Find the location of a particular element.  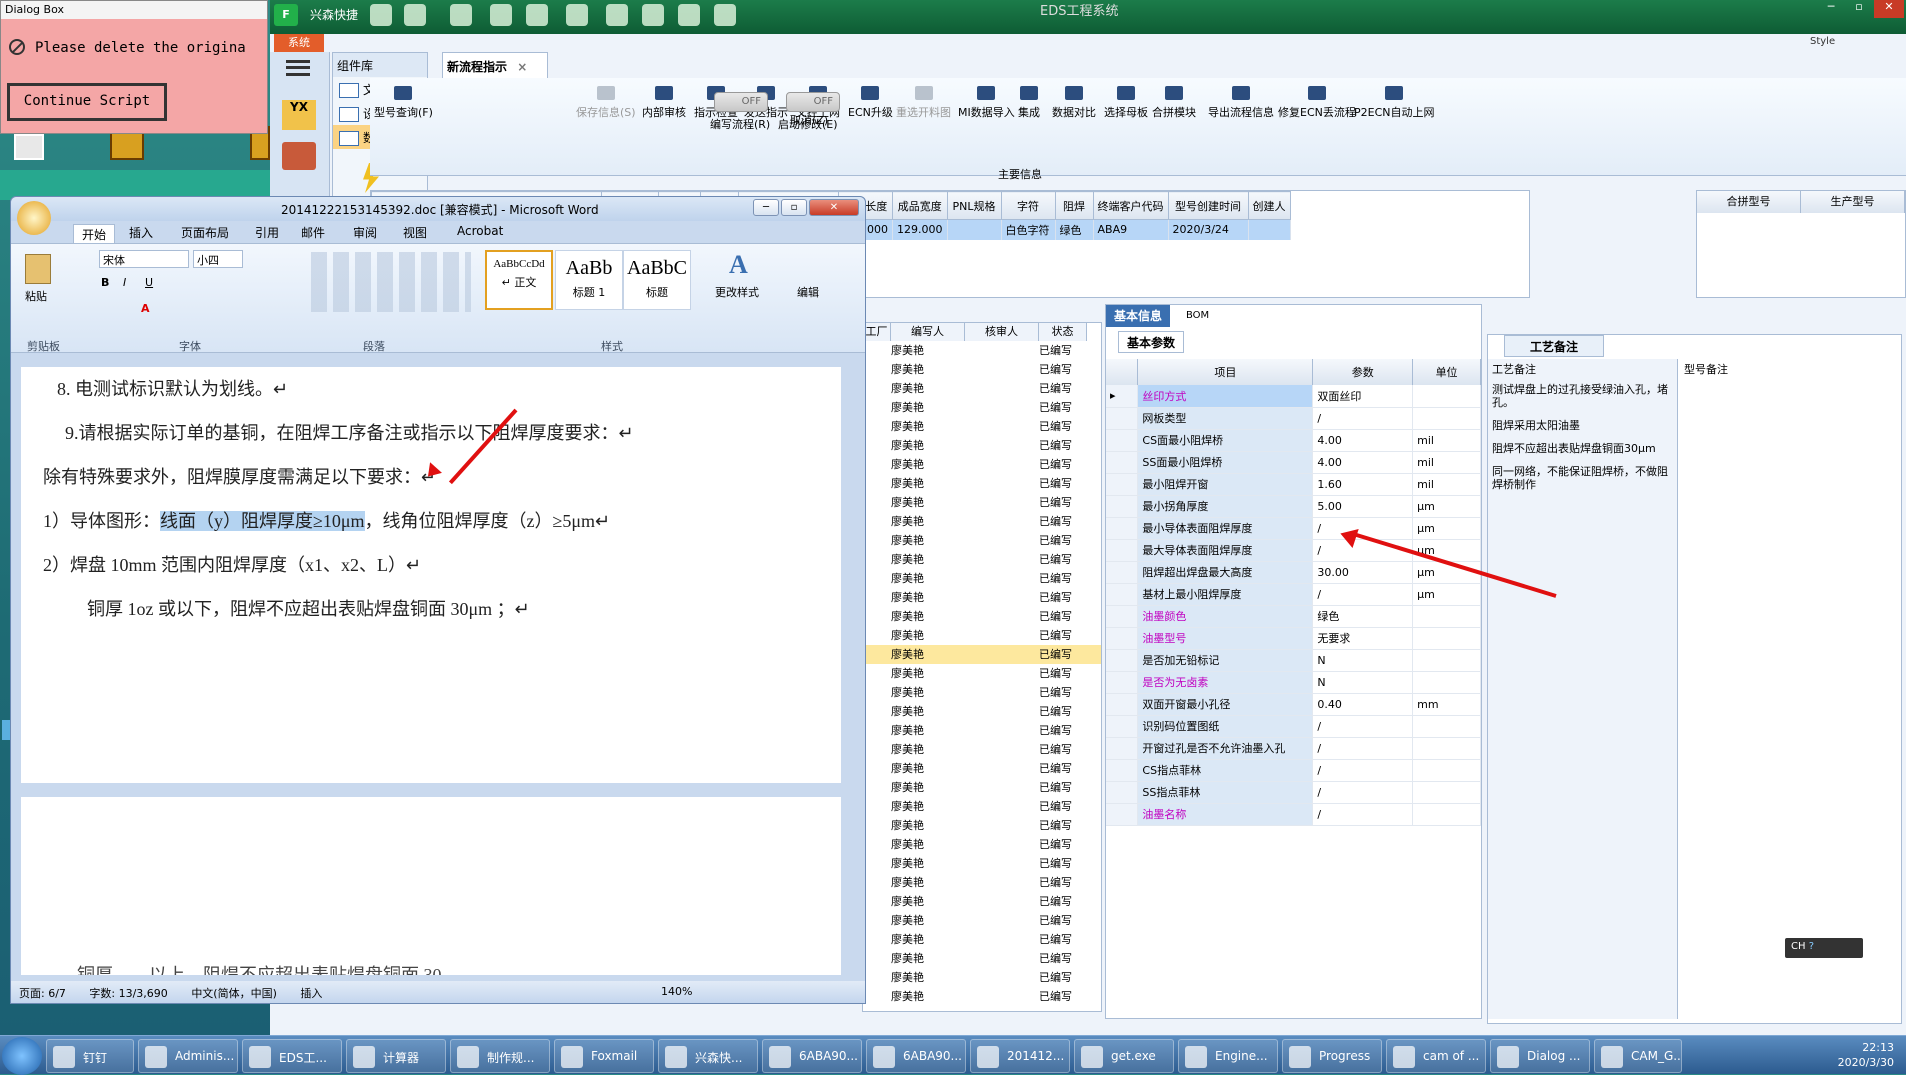

doc-selected-text: 线面（y）阻焊厚度≥10μm is located at coordinates (262, 521).